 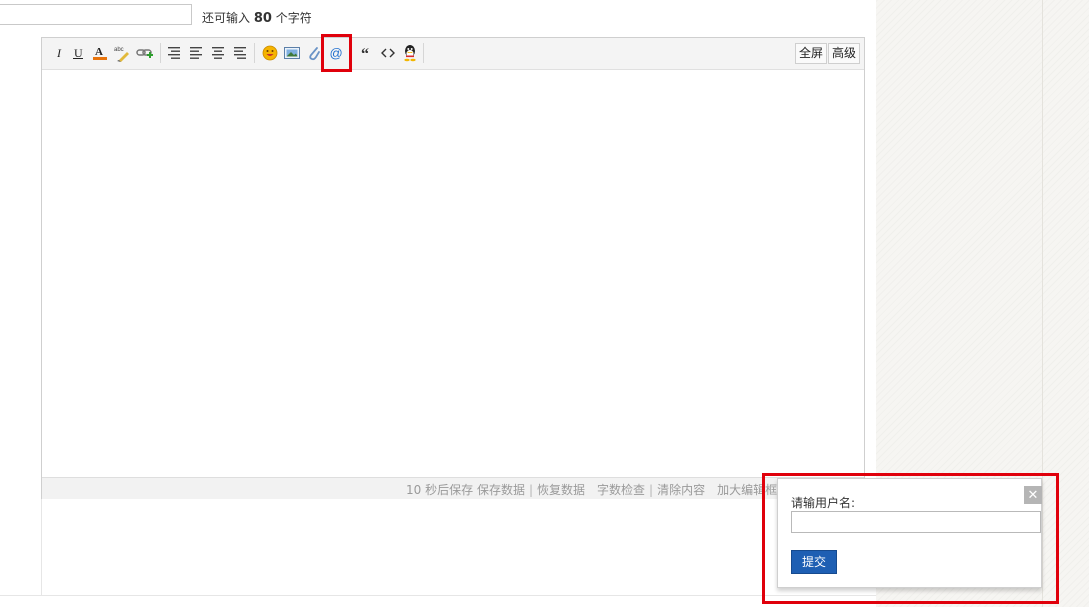 What do you see at coordinates (844, 53) in the screenshot?
I see `advanced-button: 高级` at bounding box center [844, 53].